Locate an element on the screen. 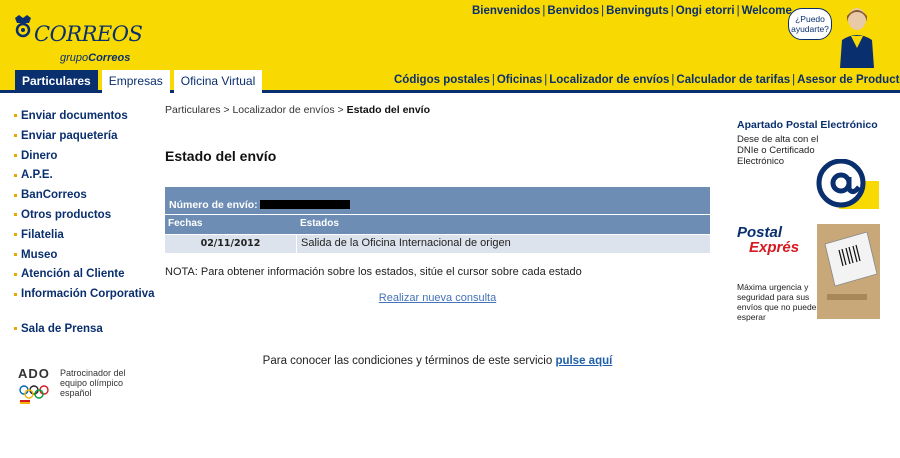  brand-name: CORREOS is located at coordinates (88, 34).